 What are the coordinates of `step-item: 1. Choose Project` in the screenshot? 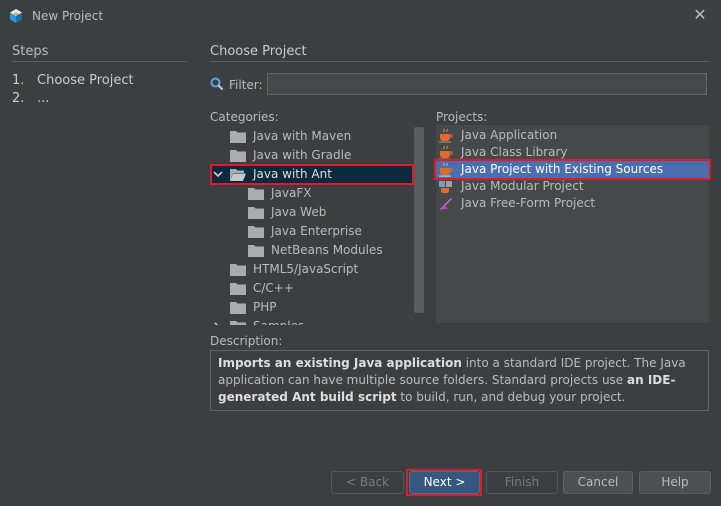 It's located at (73, 80).